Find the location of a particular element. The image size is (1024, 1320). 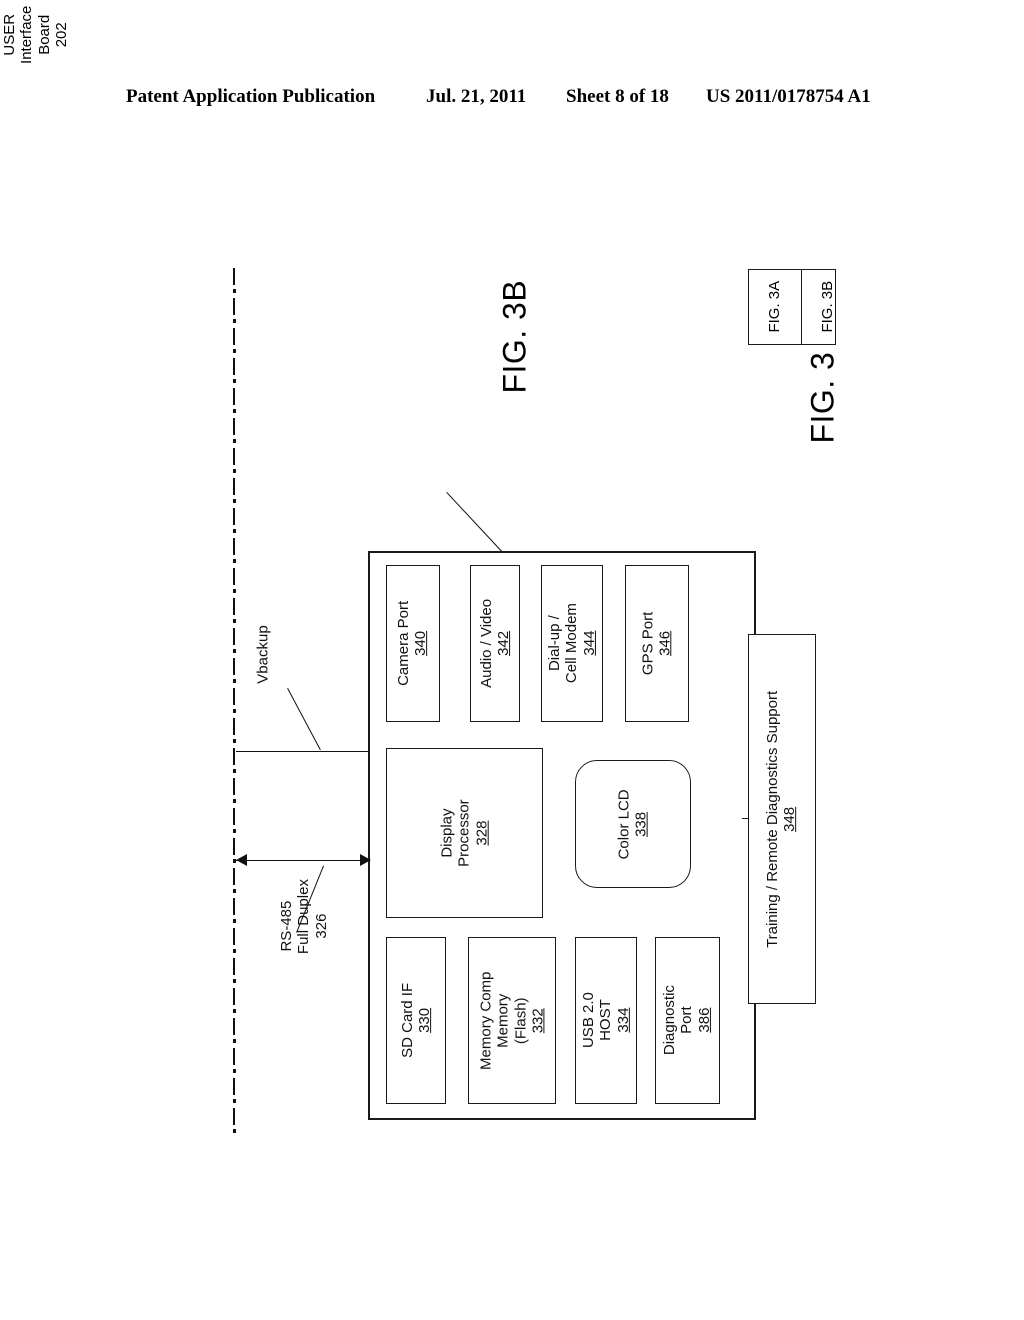

vbackup-label: Vbackup is located at coordinates (263, 684).